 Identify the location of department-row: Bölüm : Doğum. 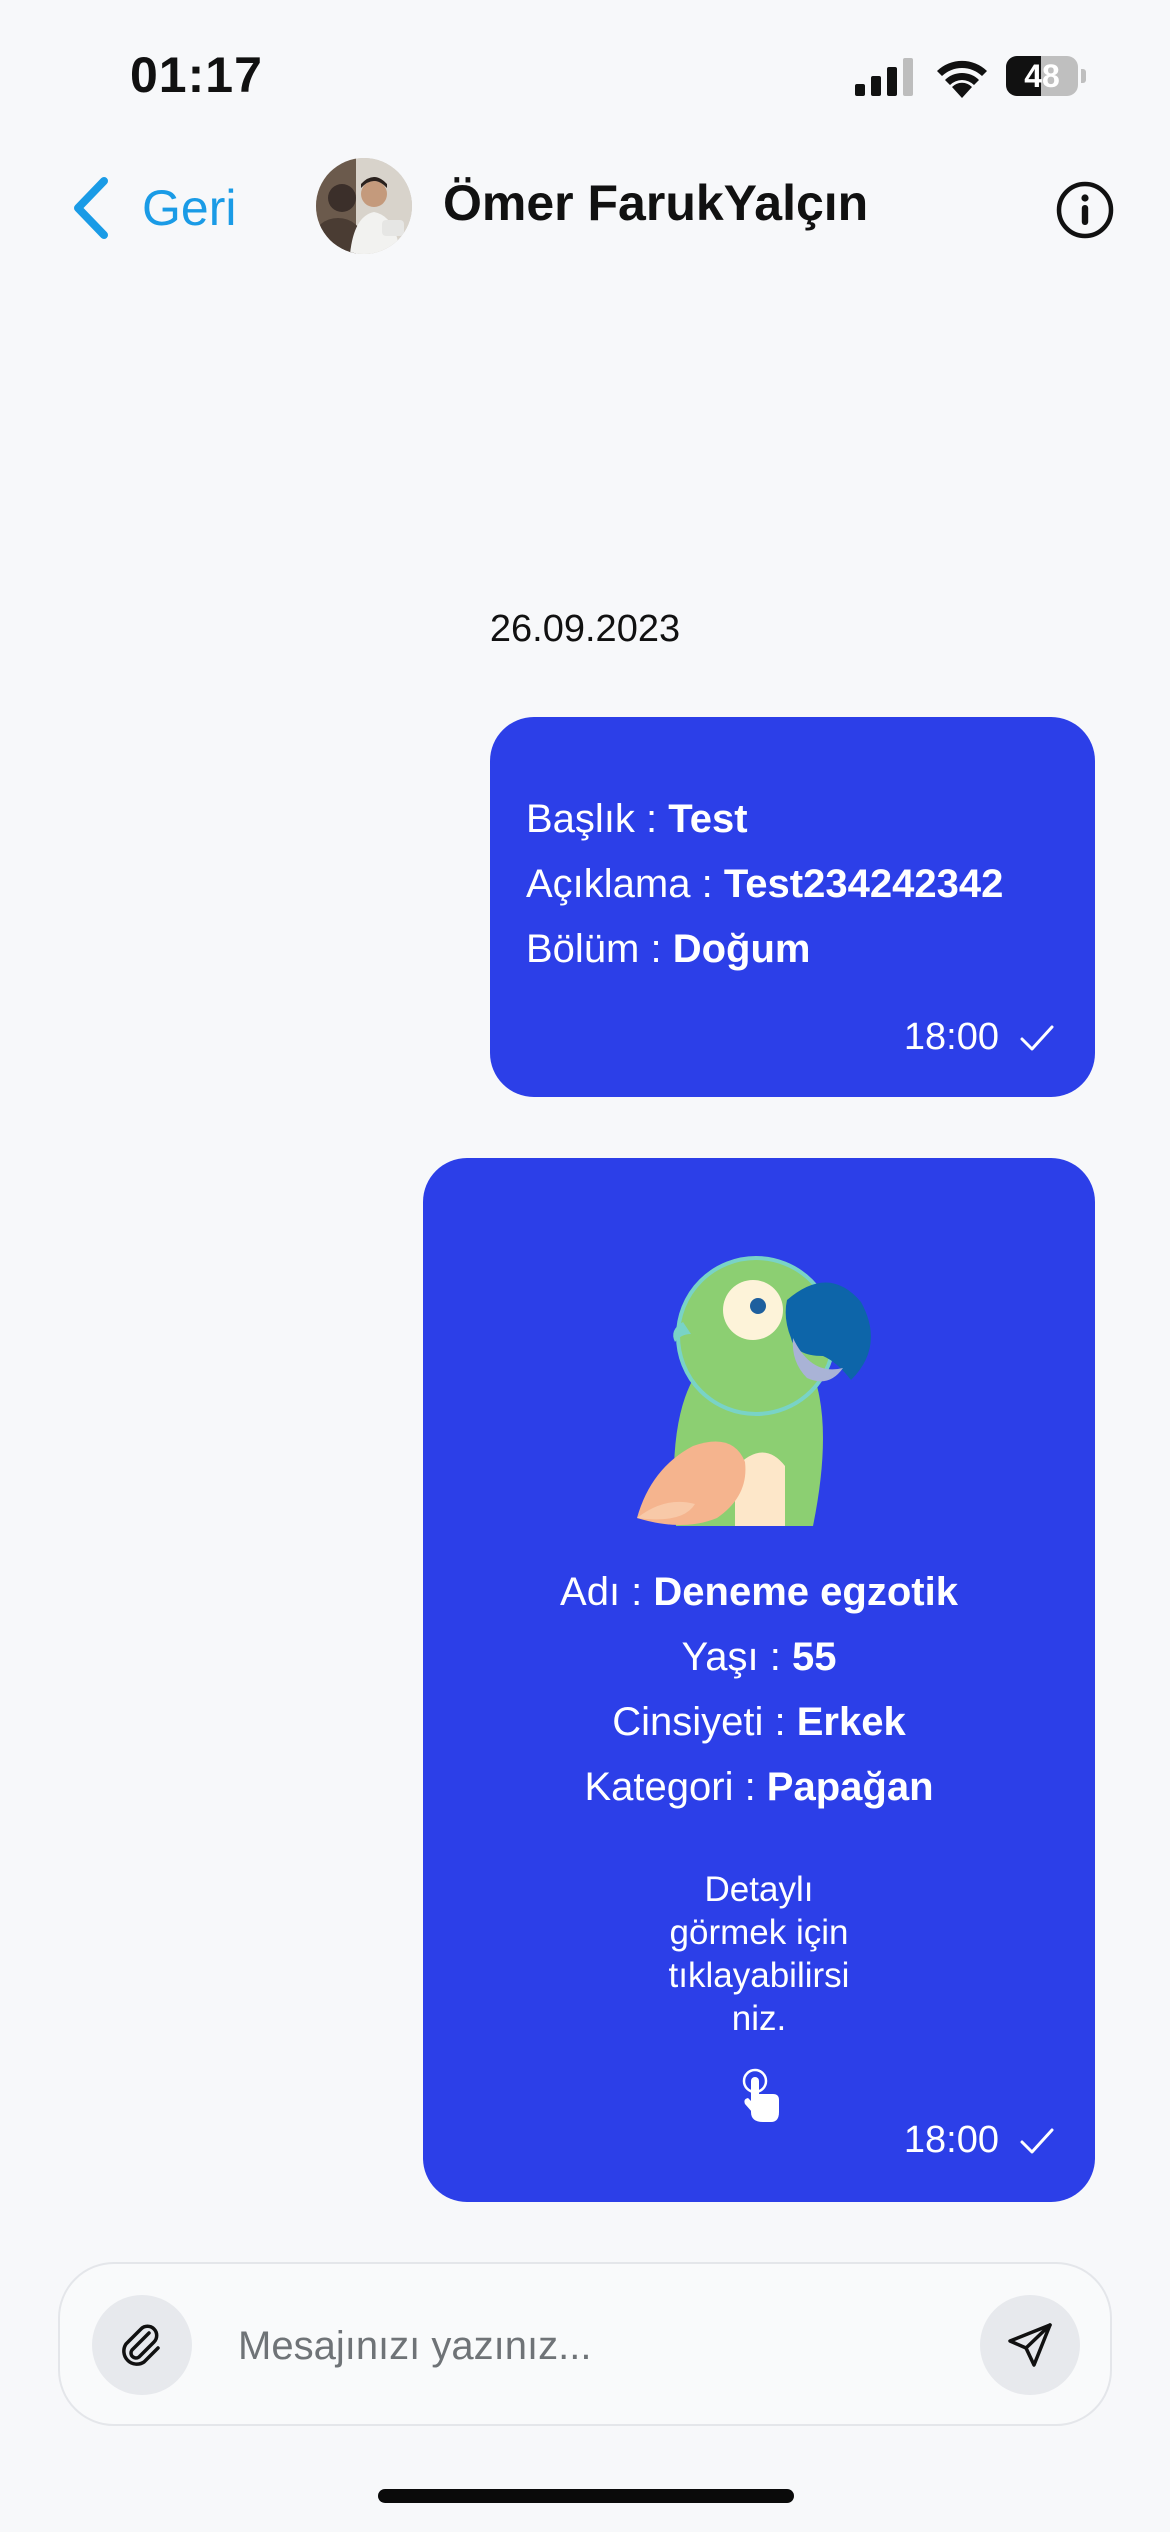
(810, 949).